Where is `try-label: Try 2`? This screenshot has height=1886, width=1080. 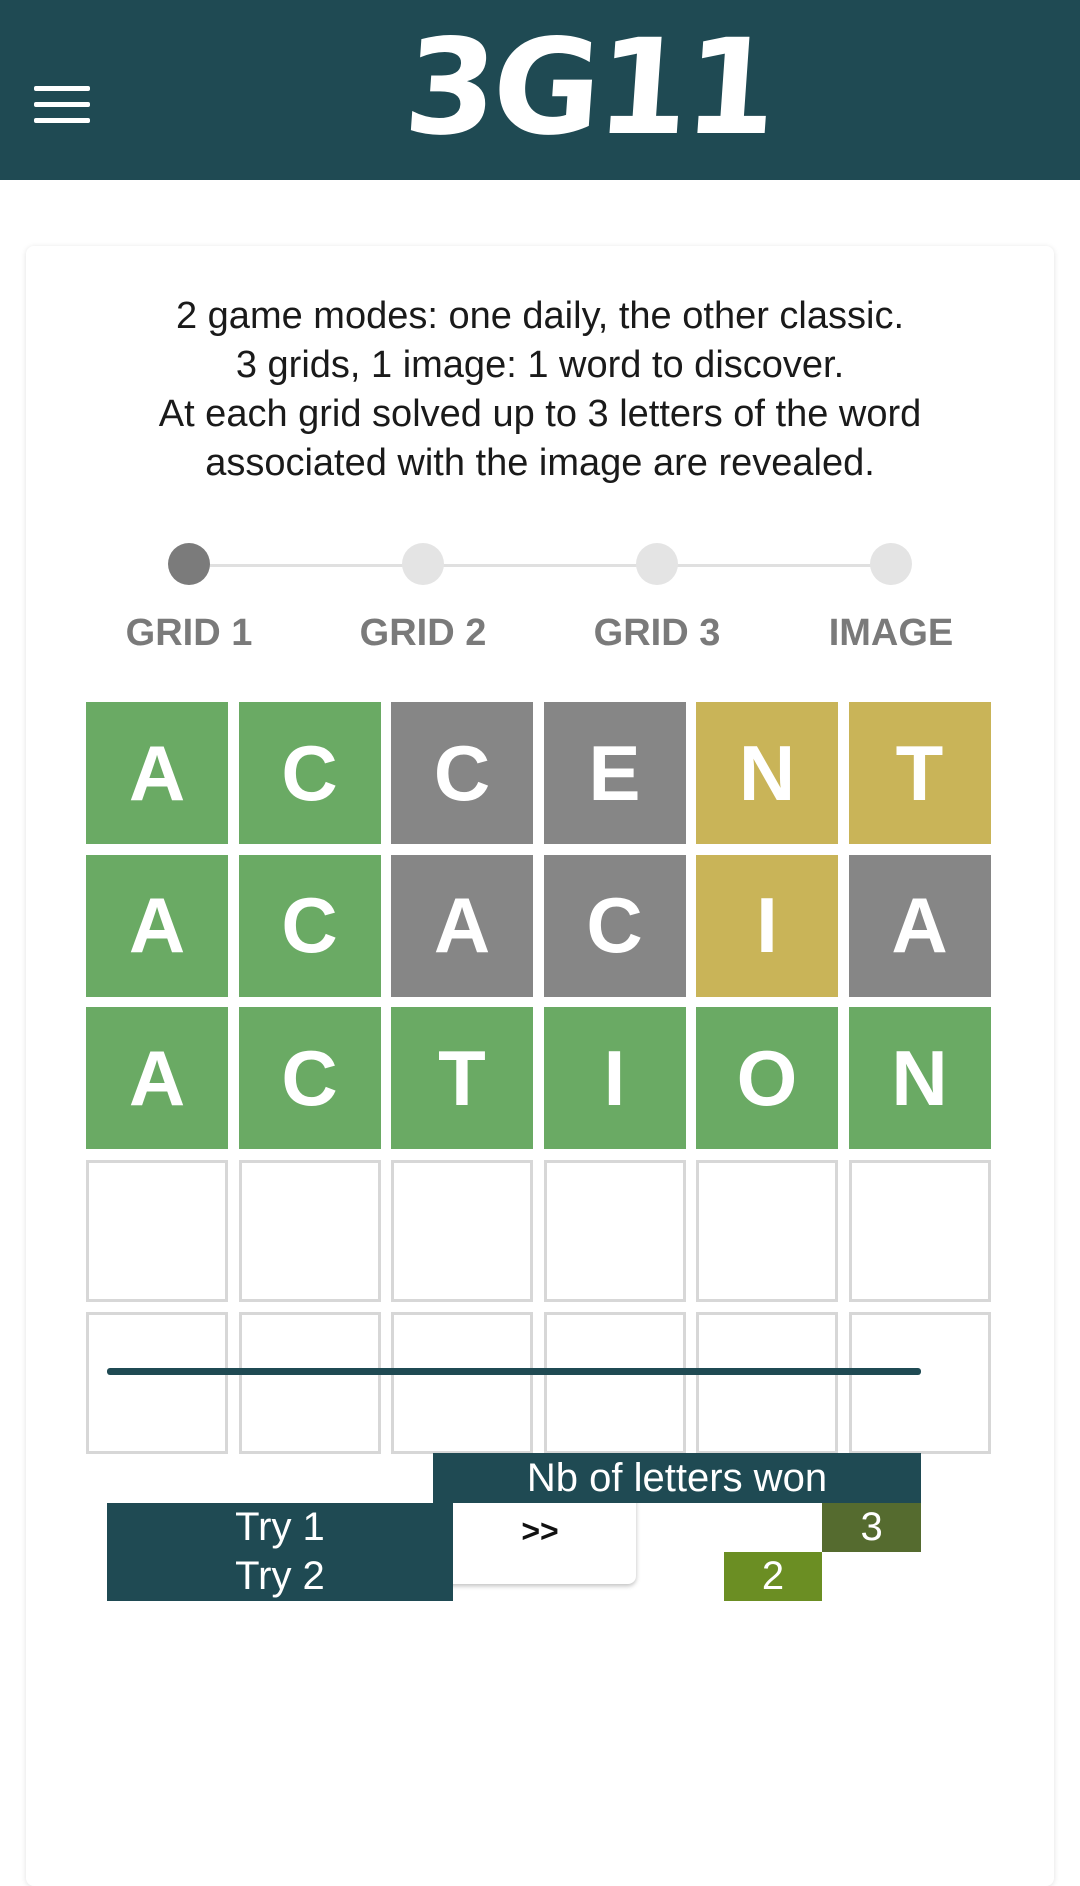
try-label: Try 2 is located at coordinates (280, 1576).